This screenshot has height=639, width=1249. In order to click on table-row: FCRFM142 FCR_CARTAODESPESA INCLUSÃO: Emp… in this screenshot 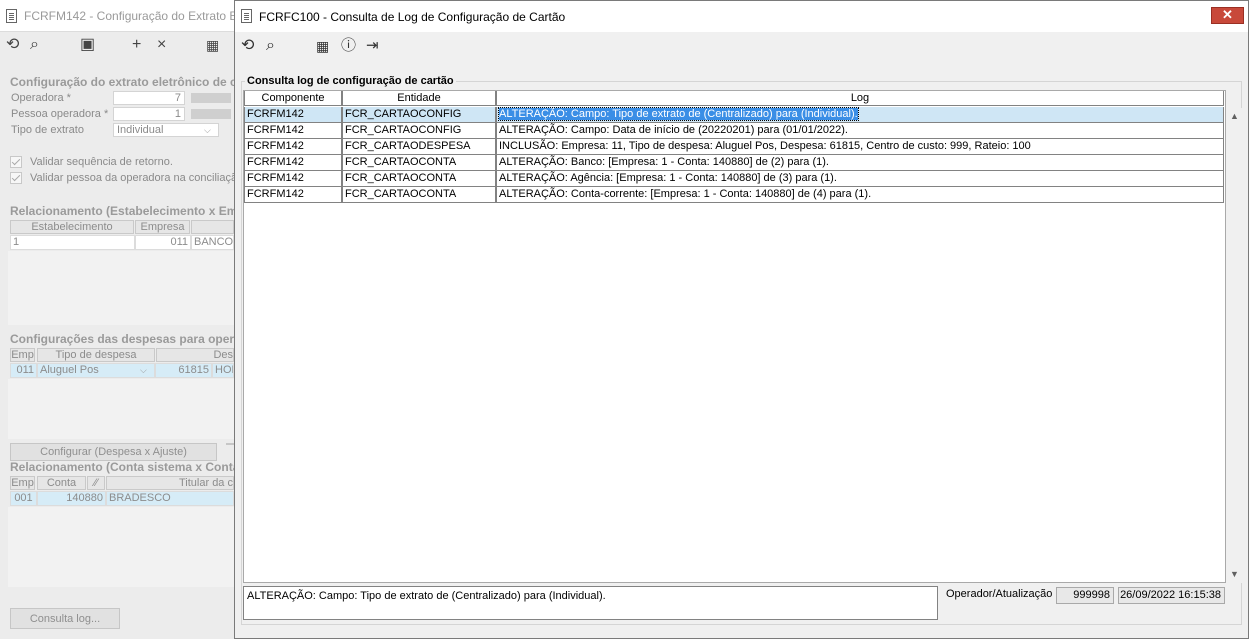, I will do `click(734, 147)`.